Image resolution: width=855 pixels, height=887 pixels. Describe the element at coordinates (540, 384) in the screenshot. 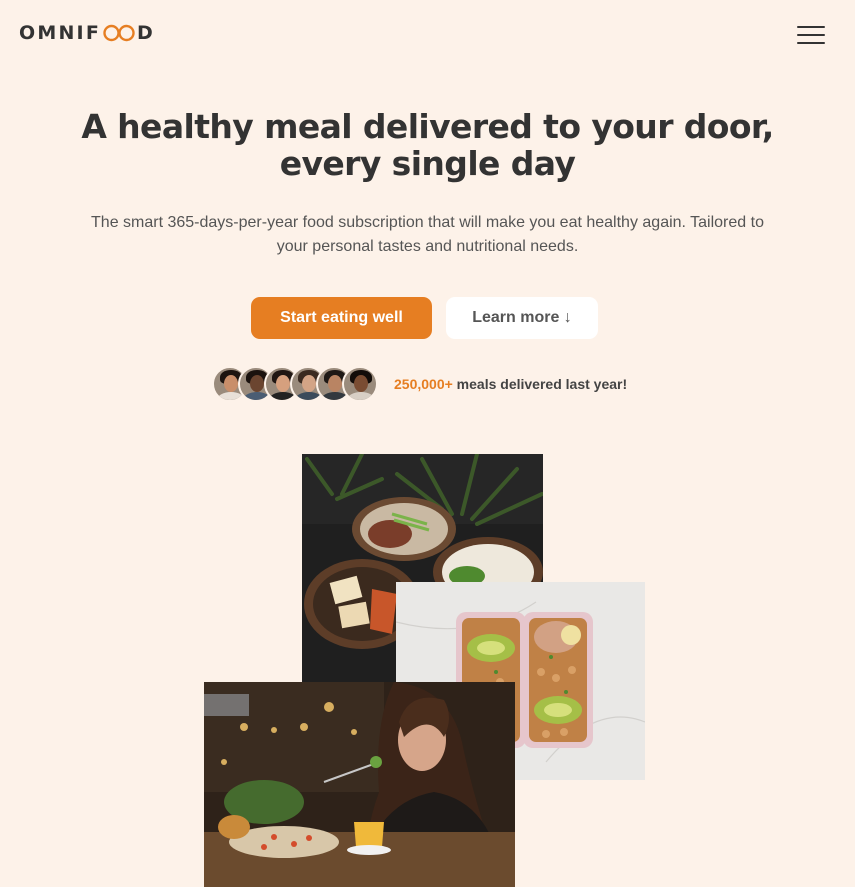

I see `delivered-label: meals delivered last year!` at that location.